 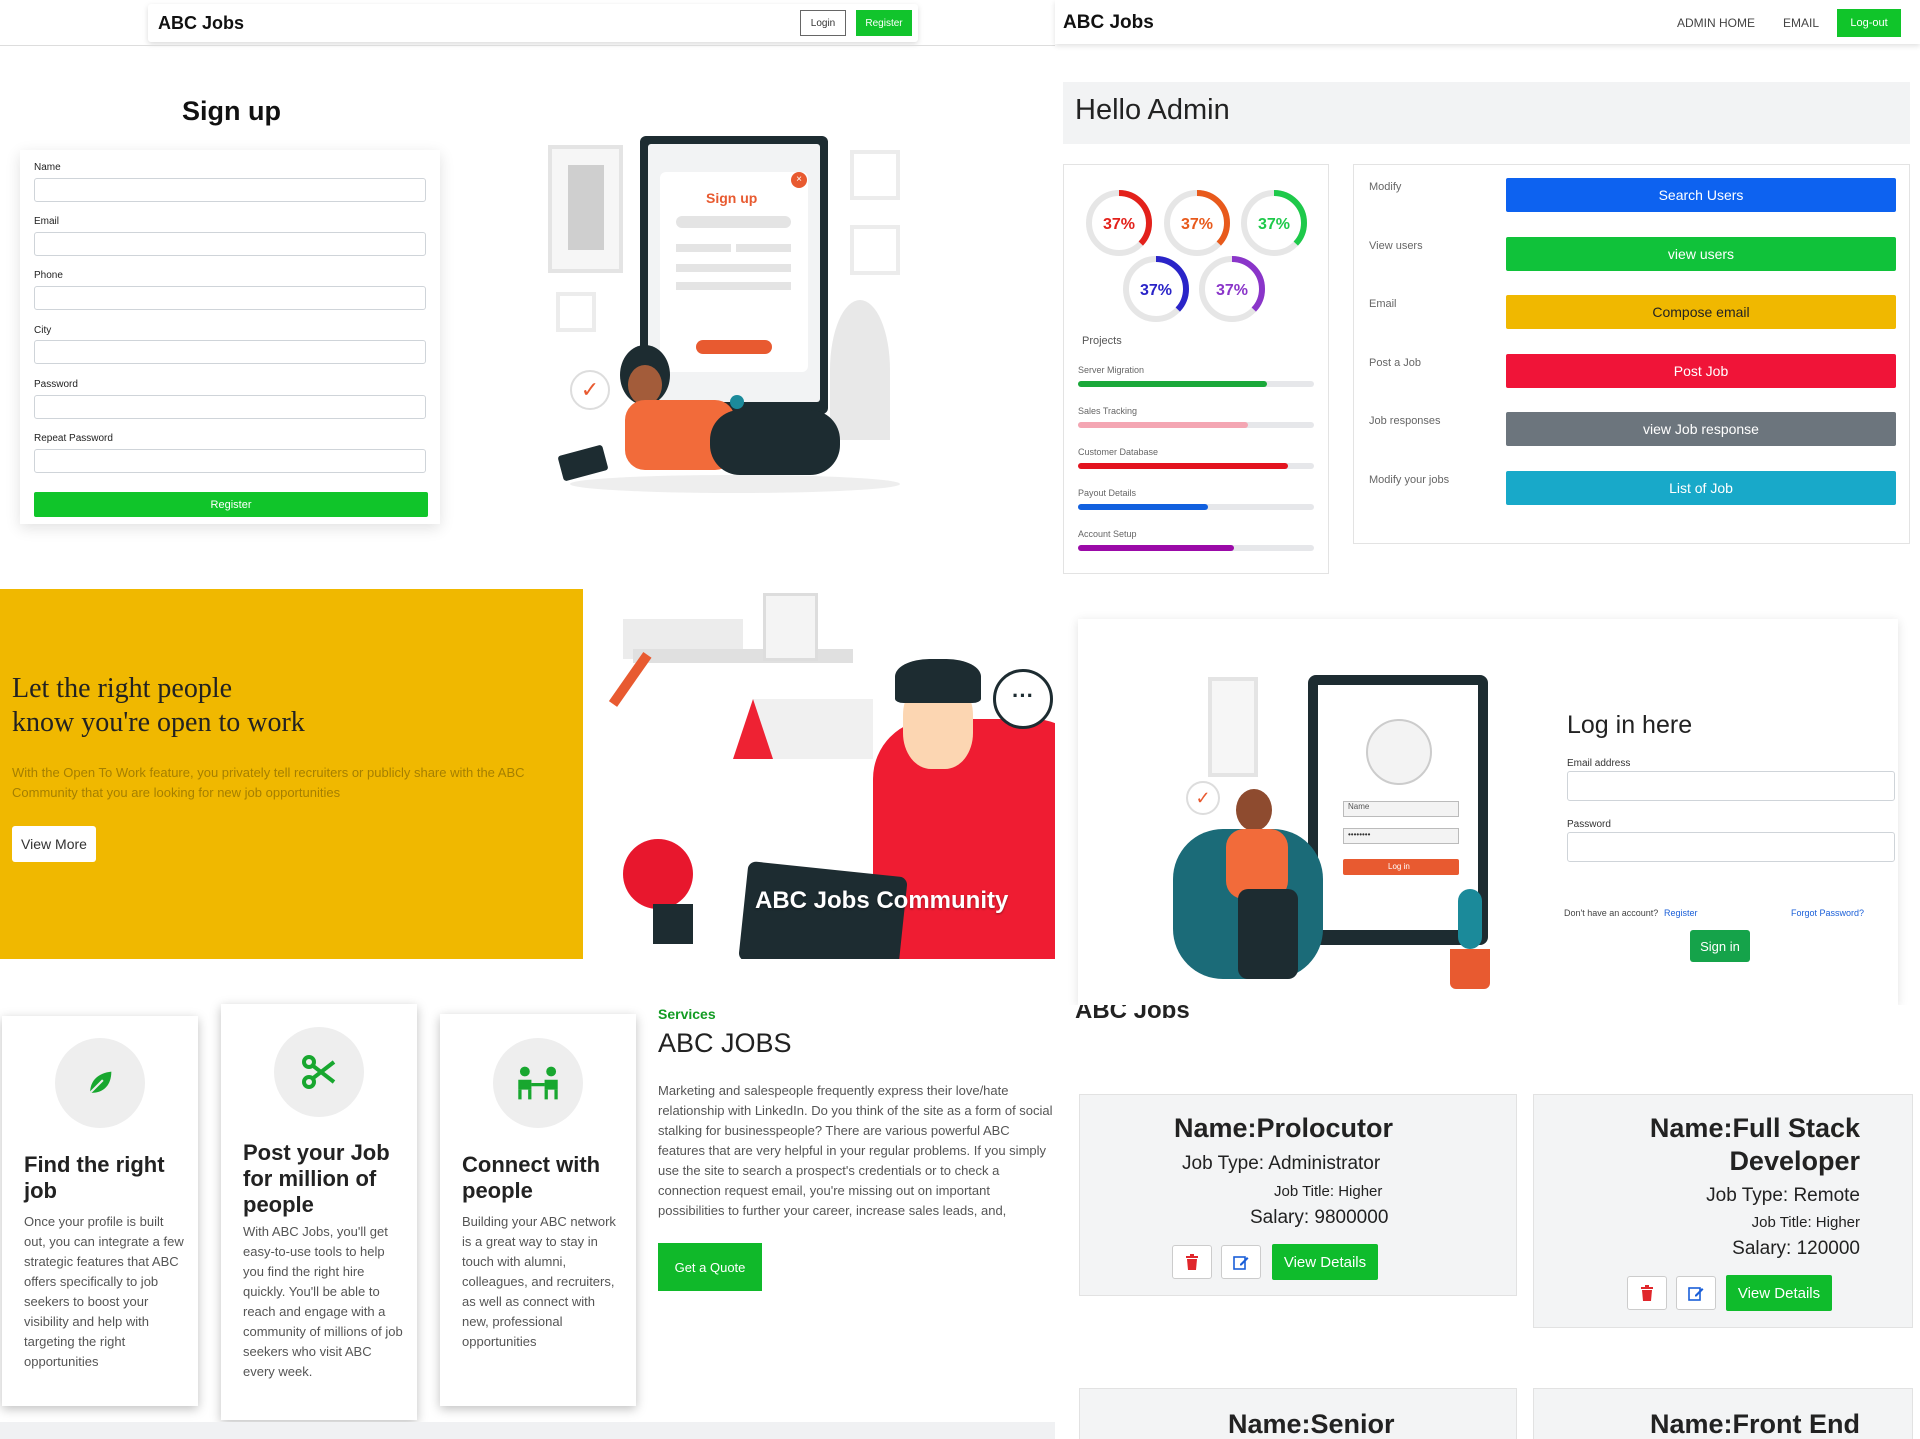 What do you see at coordinates (230, 461) in the screenshot?
I see `repeat-password-field` at bounding box center [230, 461].